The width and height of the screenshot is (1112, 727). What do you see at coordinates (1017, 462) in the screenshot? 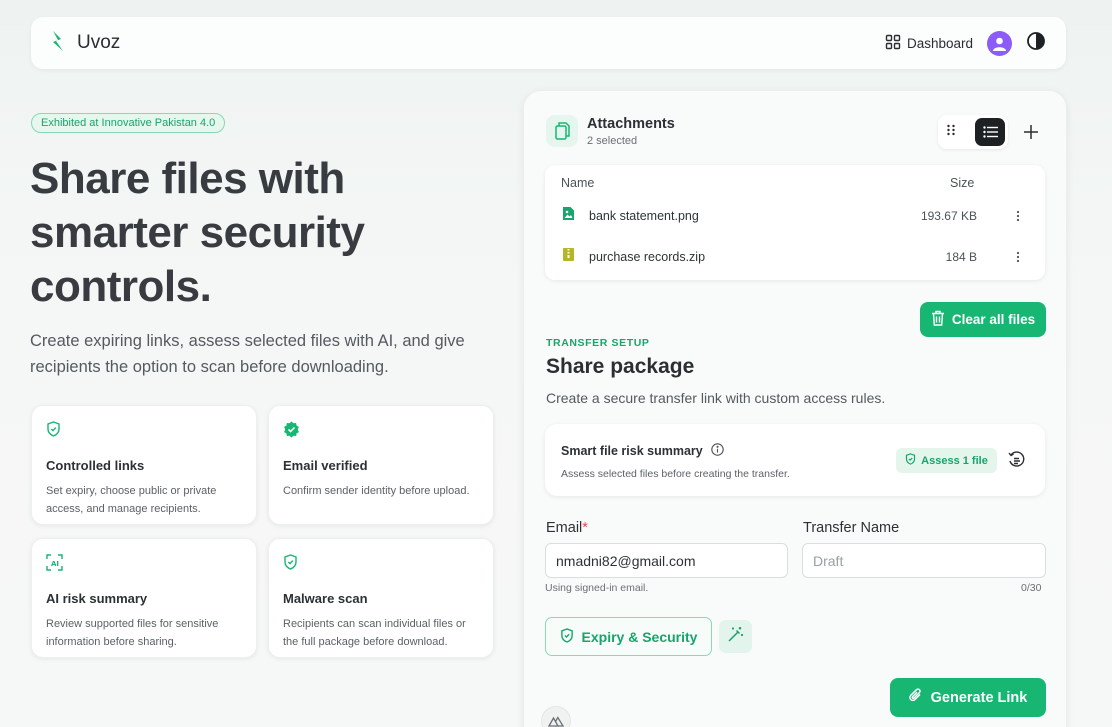
I see `history-icon` at bounding box center [1017, 462].